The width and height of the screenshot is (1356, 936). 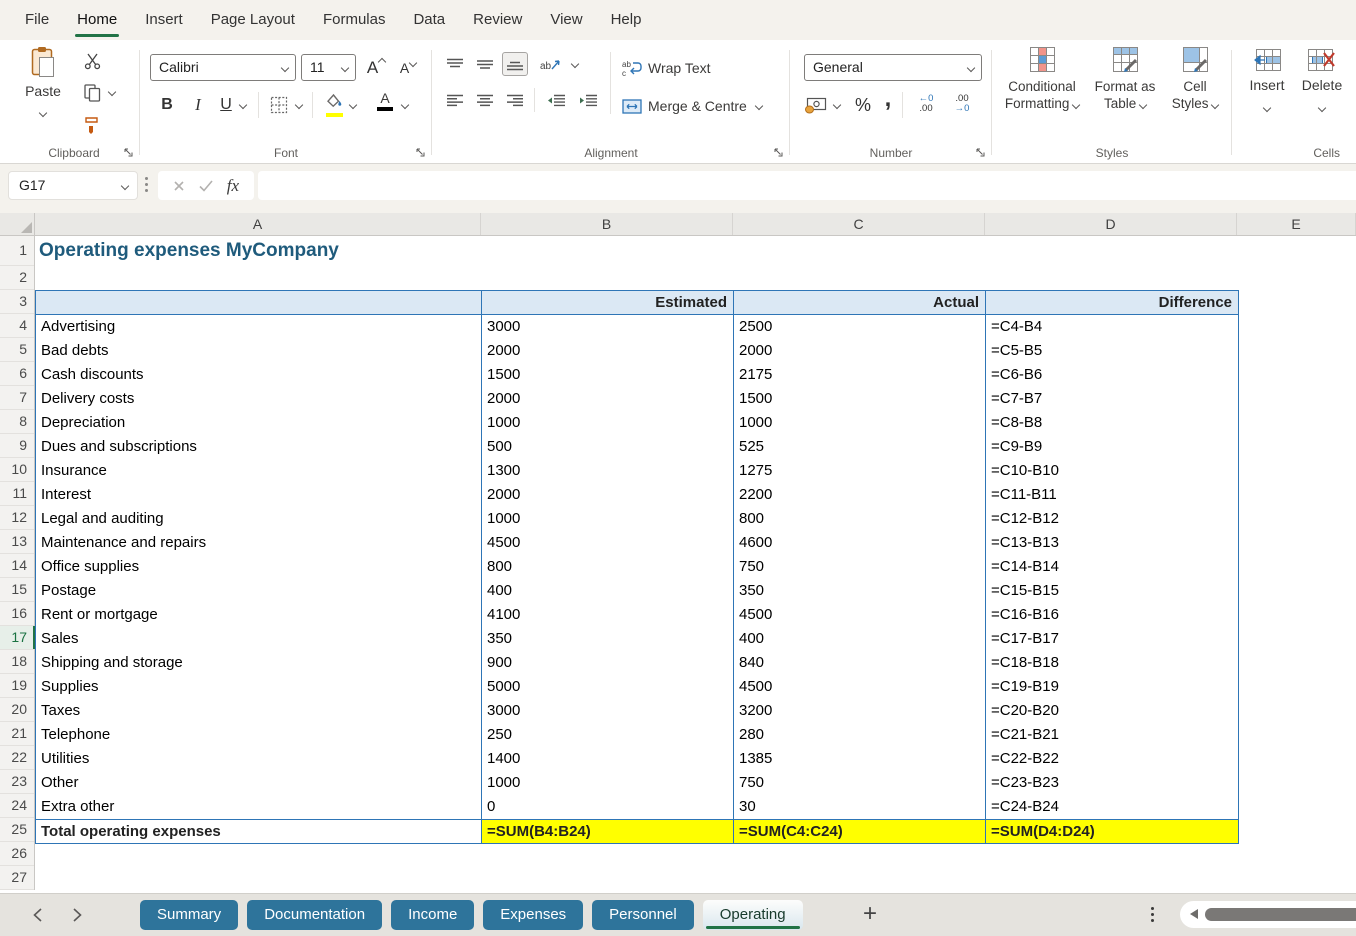 I want to click on row-header-6: 6, so click(x=17, y=374).